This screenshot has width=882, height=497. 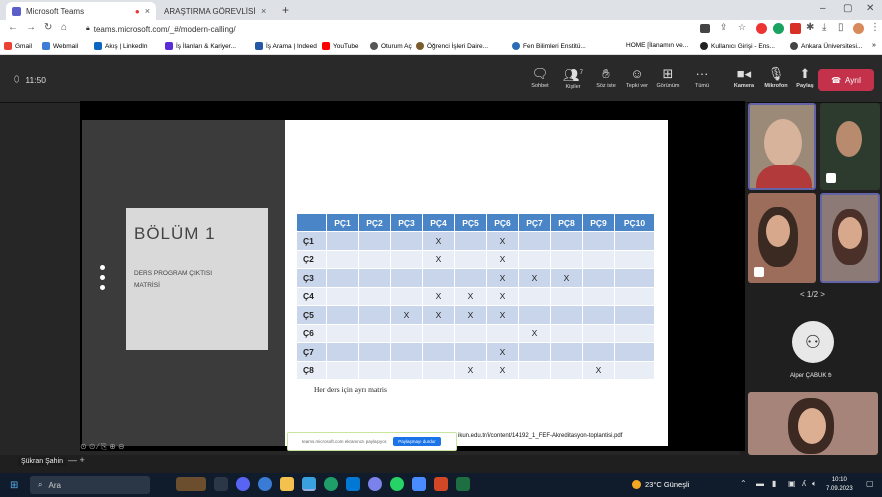 What do you see at coordinates (90, 485) in the screenshot?
I see `taskbar-search: ⌕ Ara` at bounding box center [90, 485].